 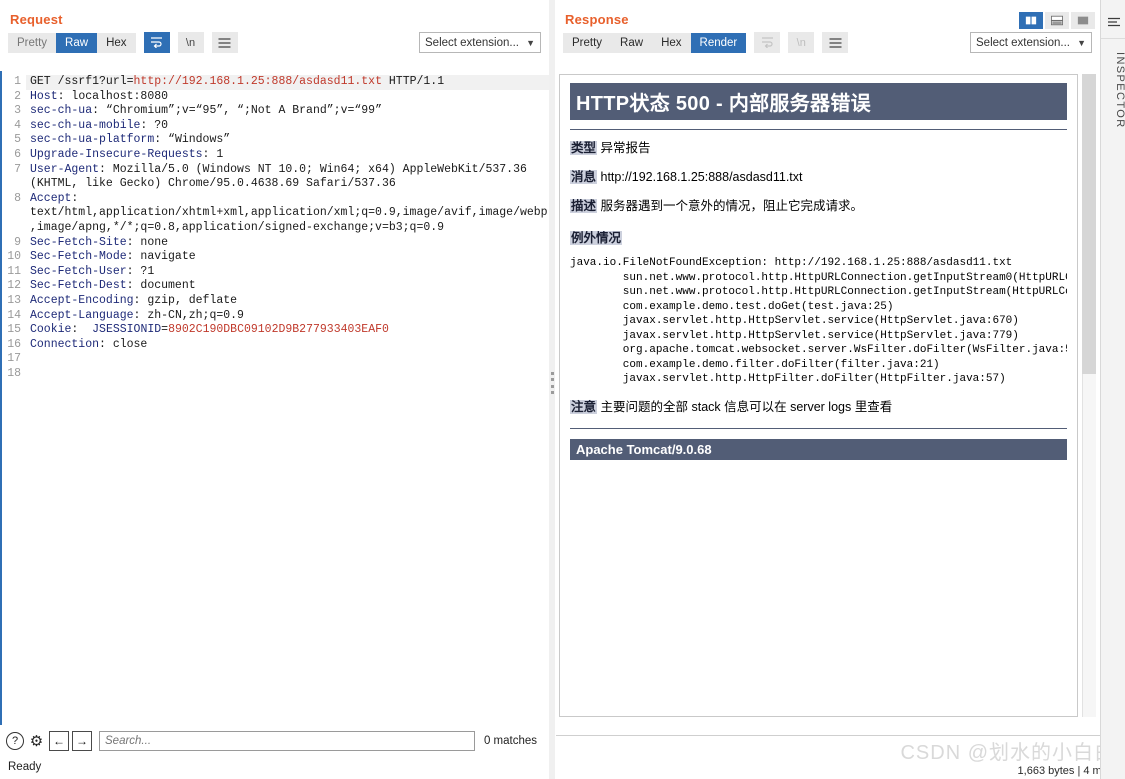 What do you see at coordinates (552, 383) in the screenshot?
I see `splitter-grip` at bounding box center [552, 383].